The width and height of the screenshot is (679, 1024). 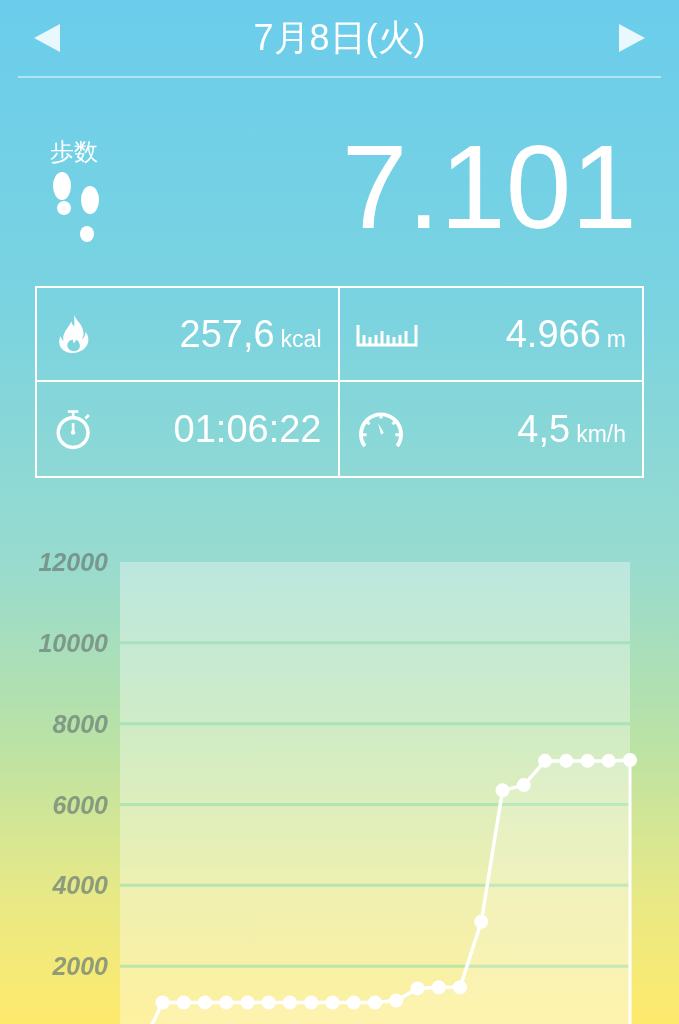 I want to click on next-day-button, so click(x=632, y=38).